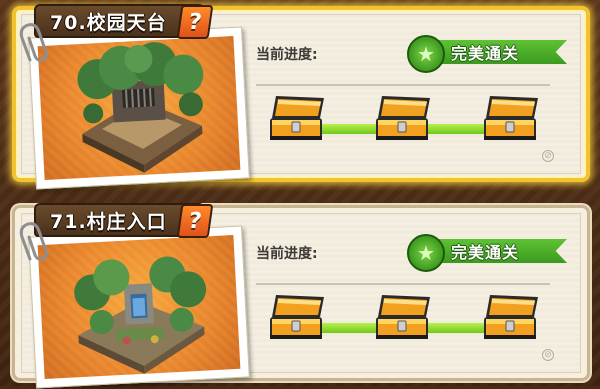 Image resolution: width=600 pixels, height=389 pixels. I want to click on level-title-tab: 71.村庄入口 ?, so click(124, 220).